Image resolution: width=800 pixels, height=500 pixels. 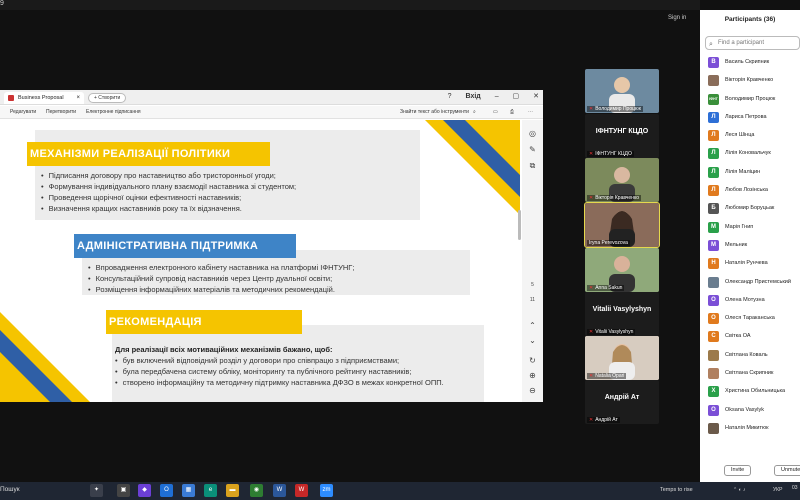 I want to click on participant-row: ІФНТ Володимир Процюк, so click(x=750, y=100).